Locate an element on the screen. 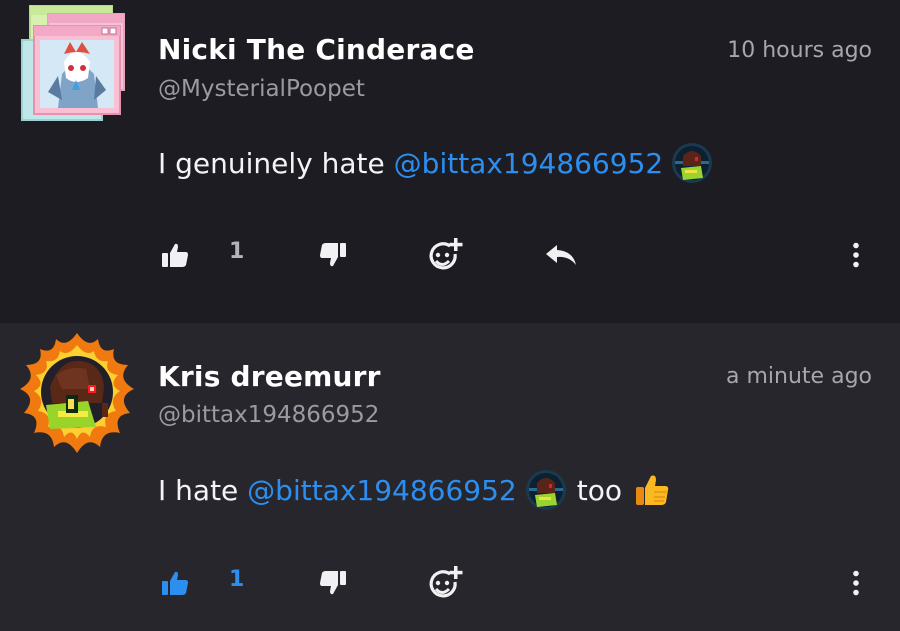  post-text: I genuinely hate @bittax194866952 is located at coordinates (435, 163).